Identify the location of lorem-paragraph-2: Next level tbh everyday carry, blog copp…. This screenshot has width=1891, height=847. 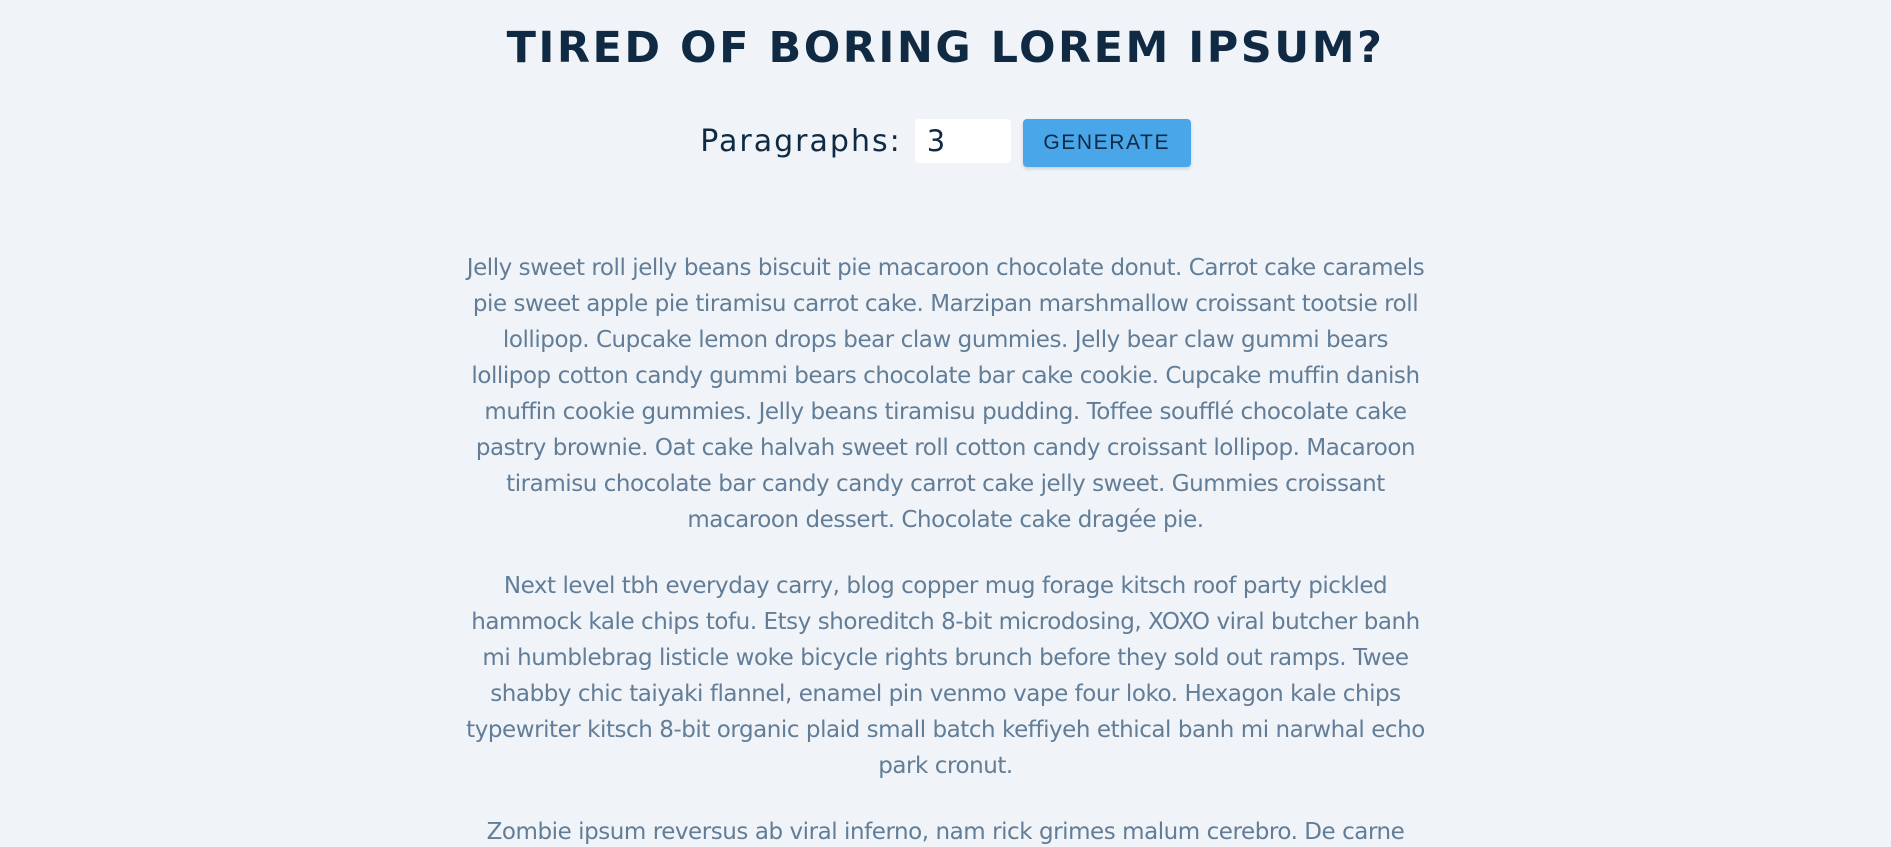
(945, 676).